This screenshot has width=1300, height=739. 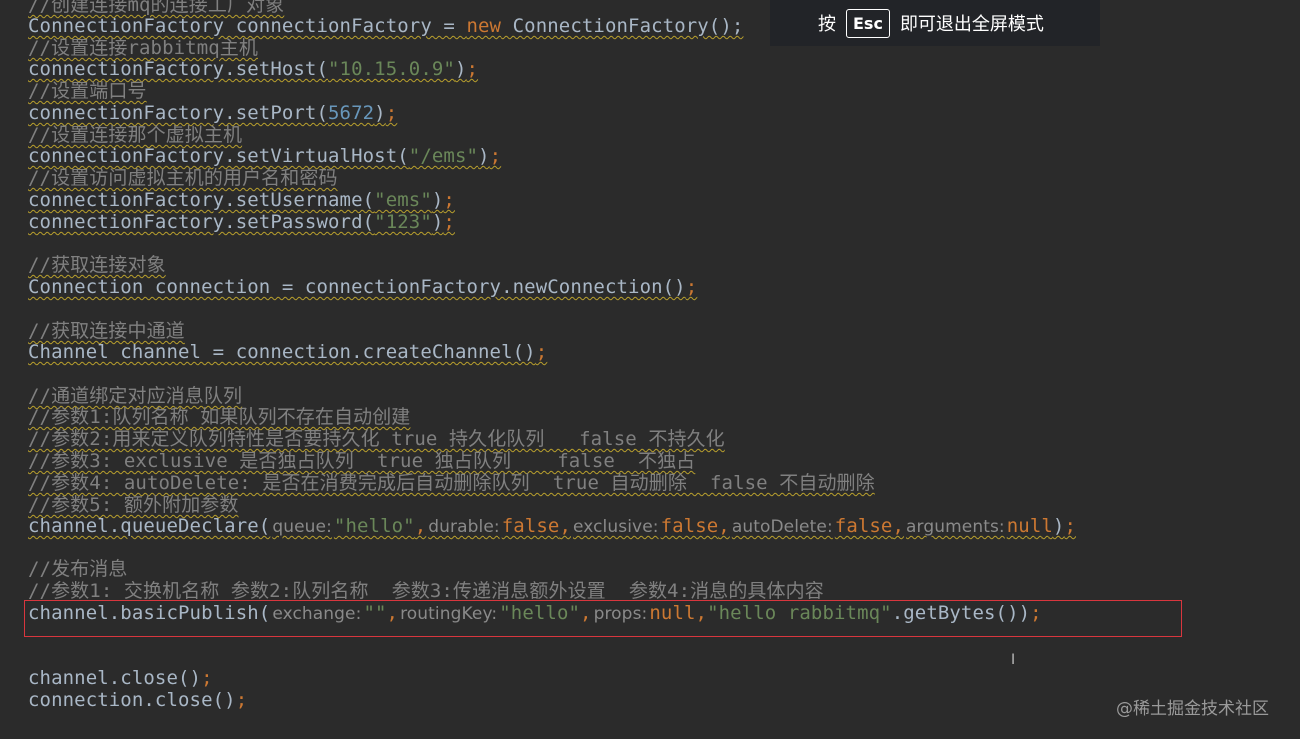 I want to click on code-comment: //参数5: 额外附加参数, so click(x=133, y=505).